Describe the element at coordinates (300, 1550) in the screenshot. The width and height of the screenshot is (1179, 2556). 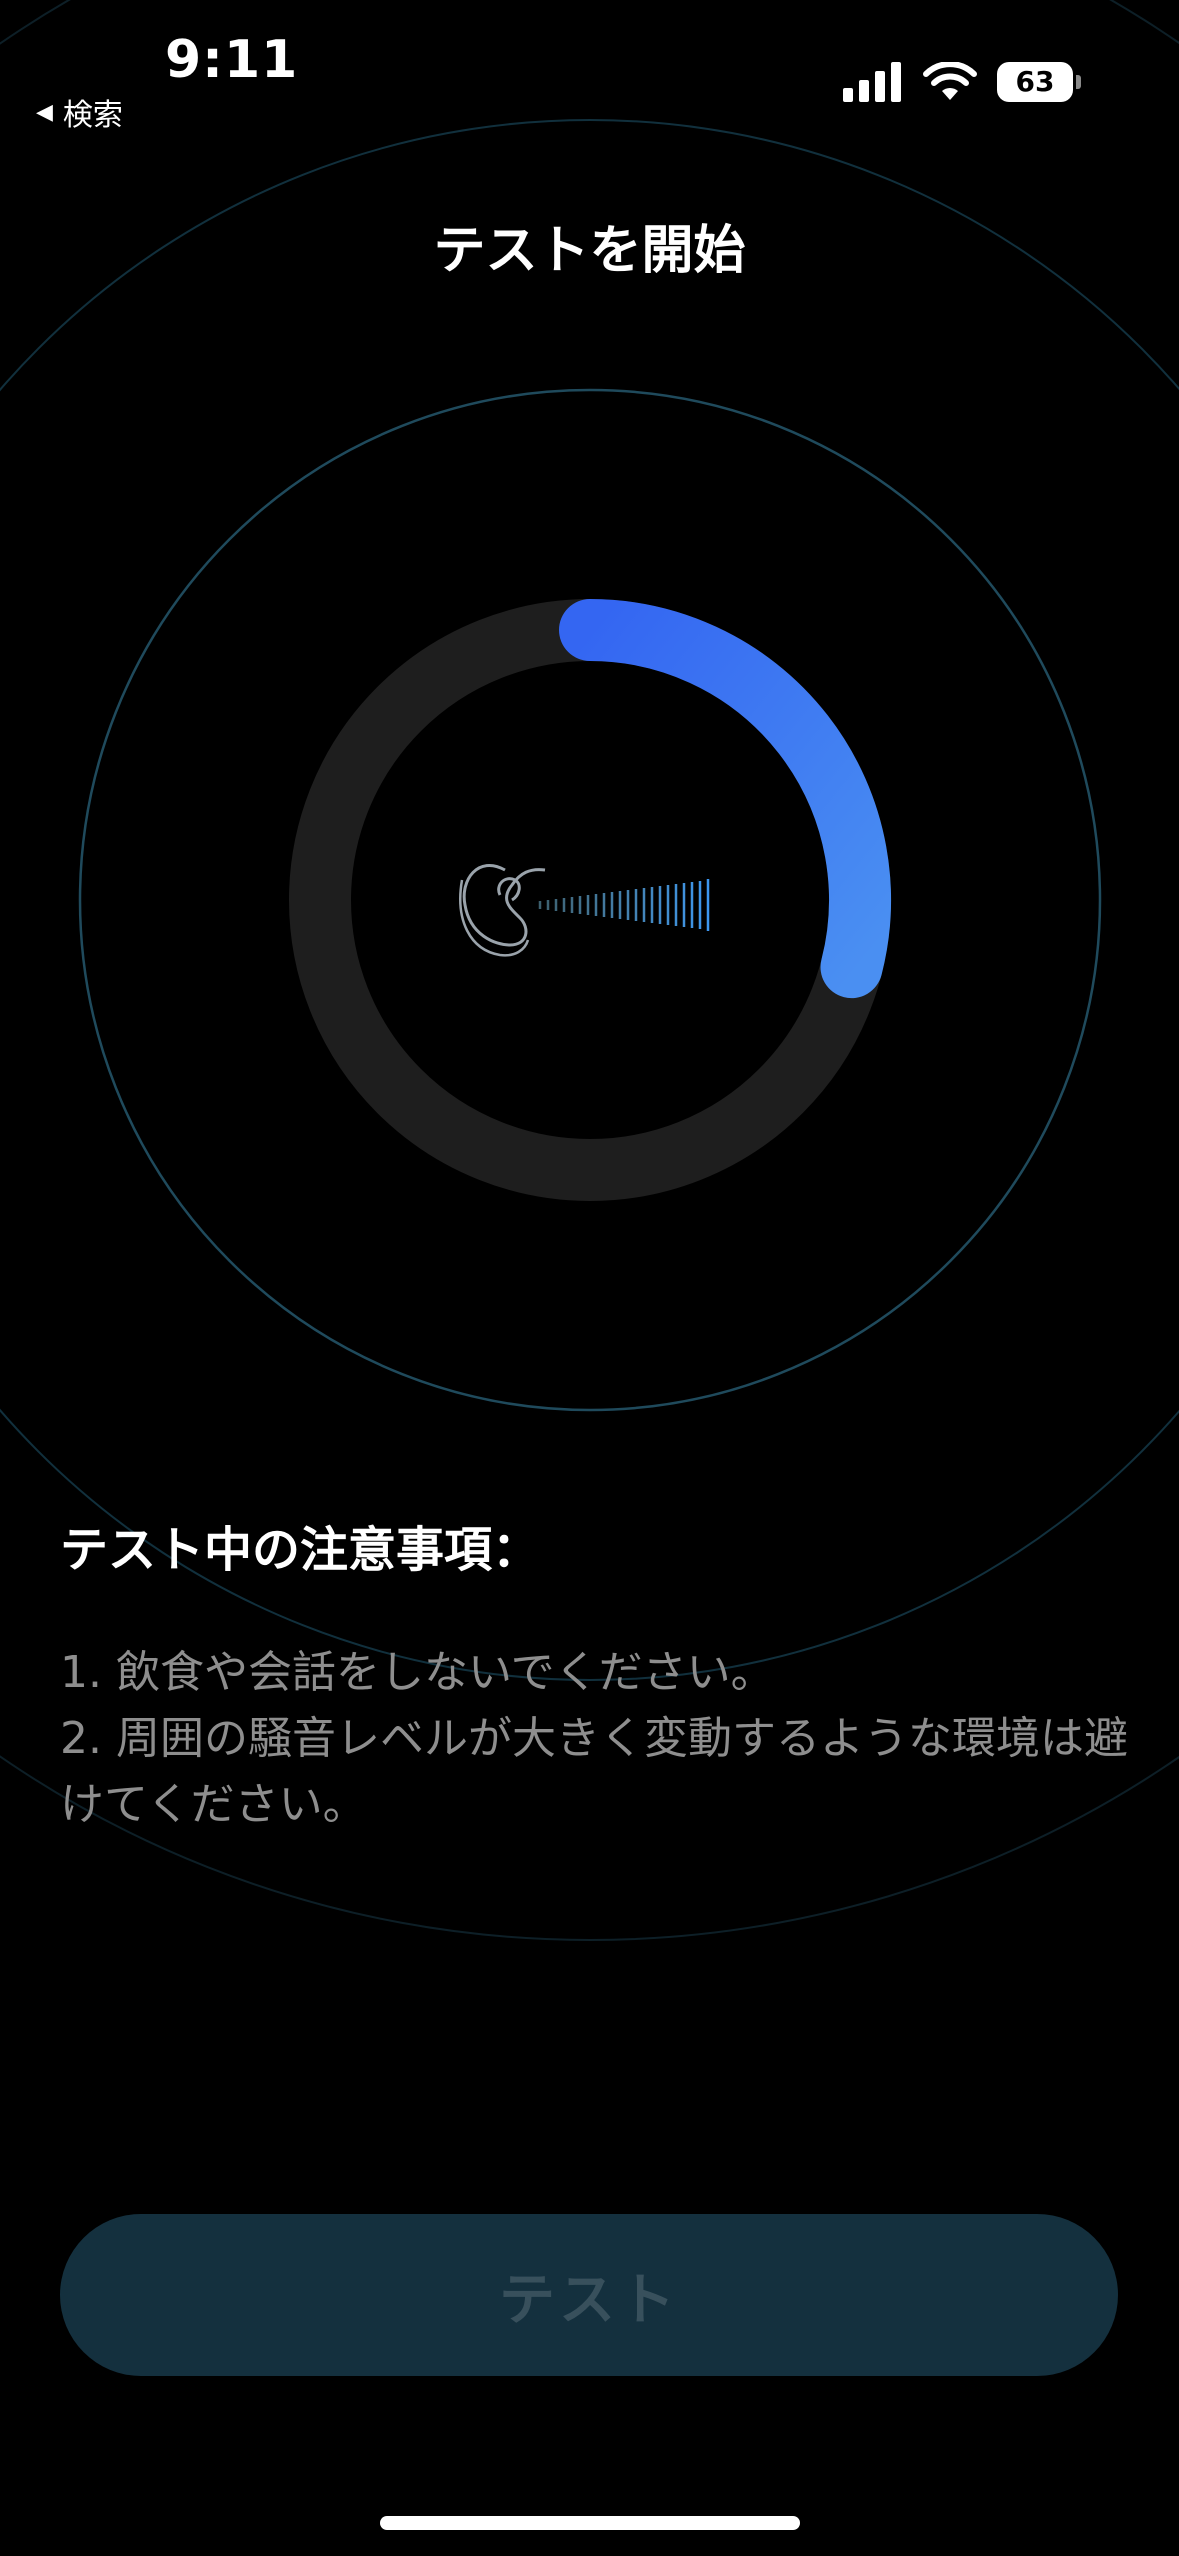
I see `notes-heading: テスト中の注意事項：` at that location.